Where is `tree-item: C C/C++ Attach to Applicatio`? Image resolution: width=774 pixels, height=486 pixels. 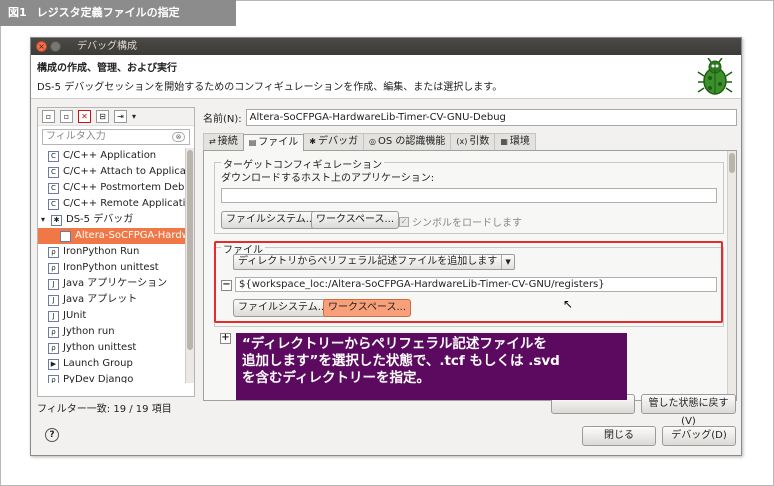
tree-item: C C/C++ Attach to Applicatio is located at coordinates (116, 172).